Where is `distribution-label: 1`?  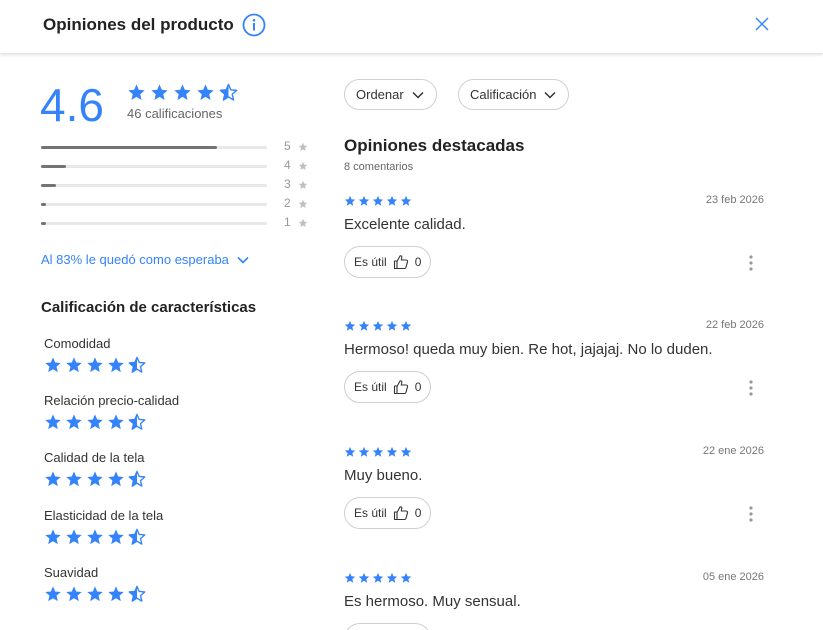
distribution-label: 1 is located at coordinates (287, 222).